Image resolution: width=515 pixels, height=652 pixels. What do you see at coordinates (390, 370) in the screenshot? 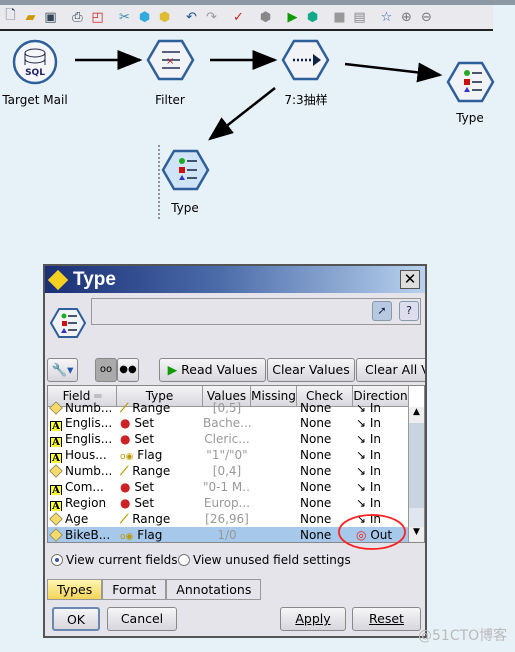
I see `clear-all-values-button: Clear All Va` at bounding box center [390, 370].